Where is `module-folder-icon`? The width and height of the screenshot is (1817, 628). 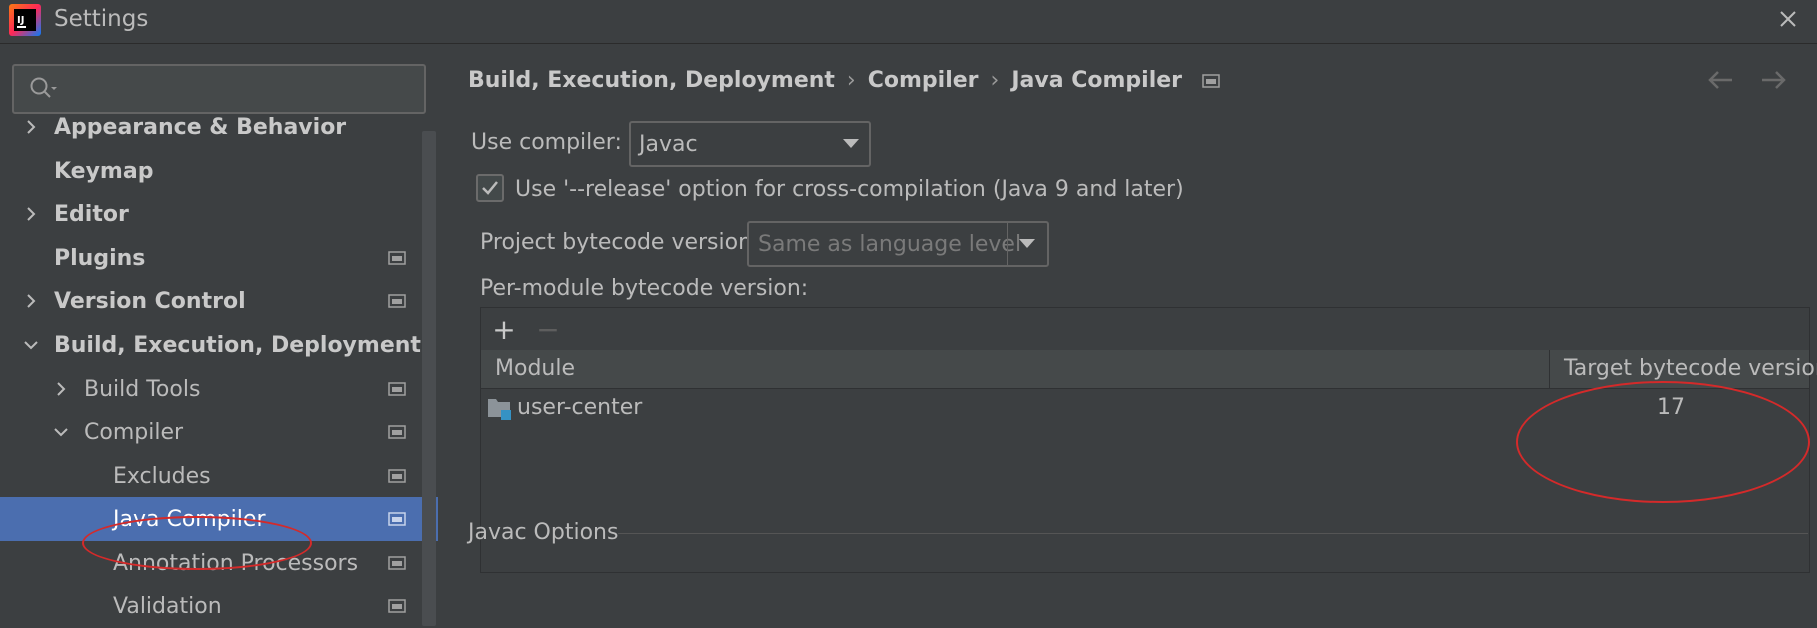
module-folder-icon is located at coordinates (499, 409).